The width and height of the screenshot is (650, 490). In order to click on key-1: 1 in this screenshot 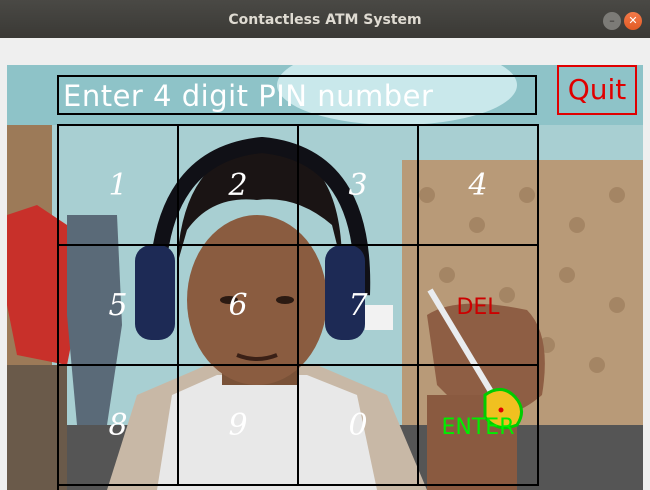, I will do `click(119, 186)`.